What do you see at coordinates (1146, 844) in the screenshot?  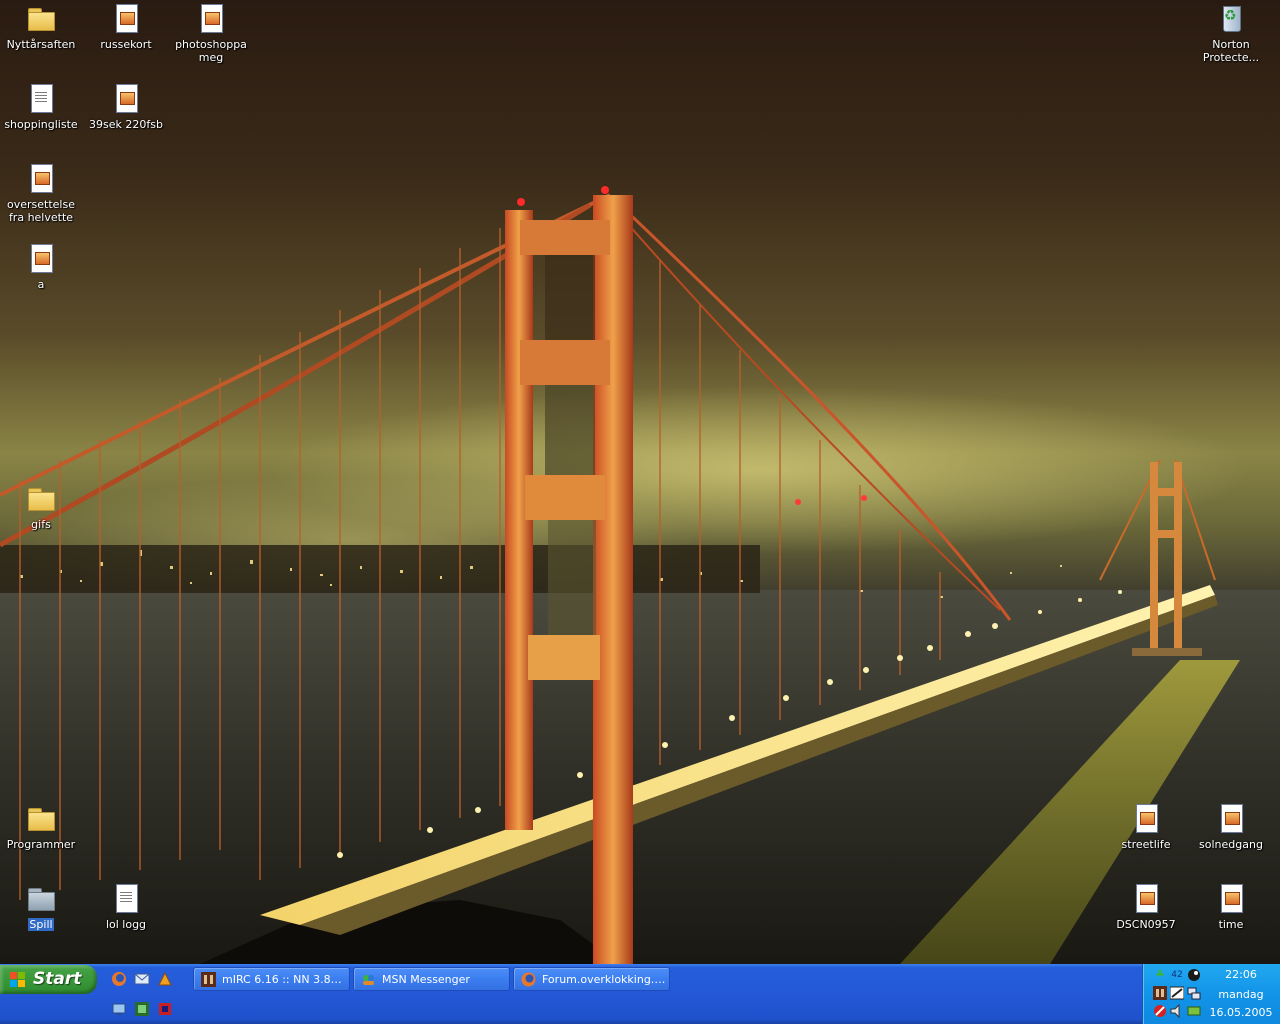 I see `icon-label: streetlife` at bounding box center [1146, 844].